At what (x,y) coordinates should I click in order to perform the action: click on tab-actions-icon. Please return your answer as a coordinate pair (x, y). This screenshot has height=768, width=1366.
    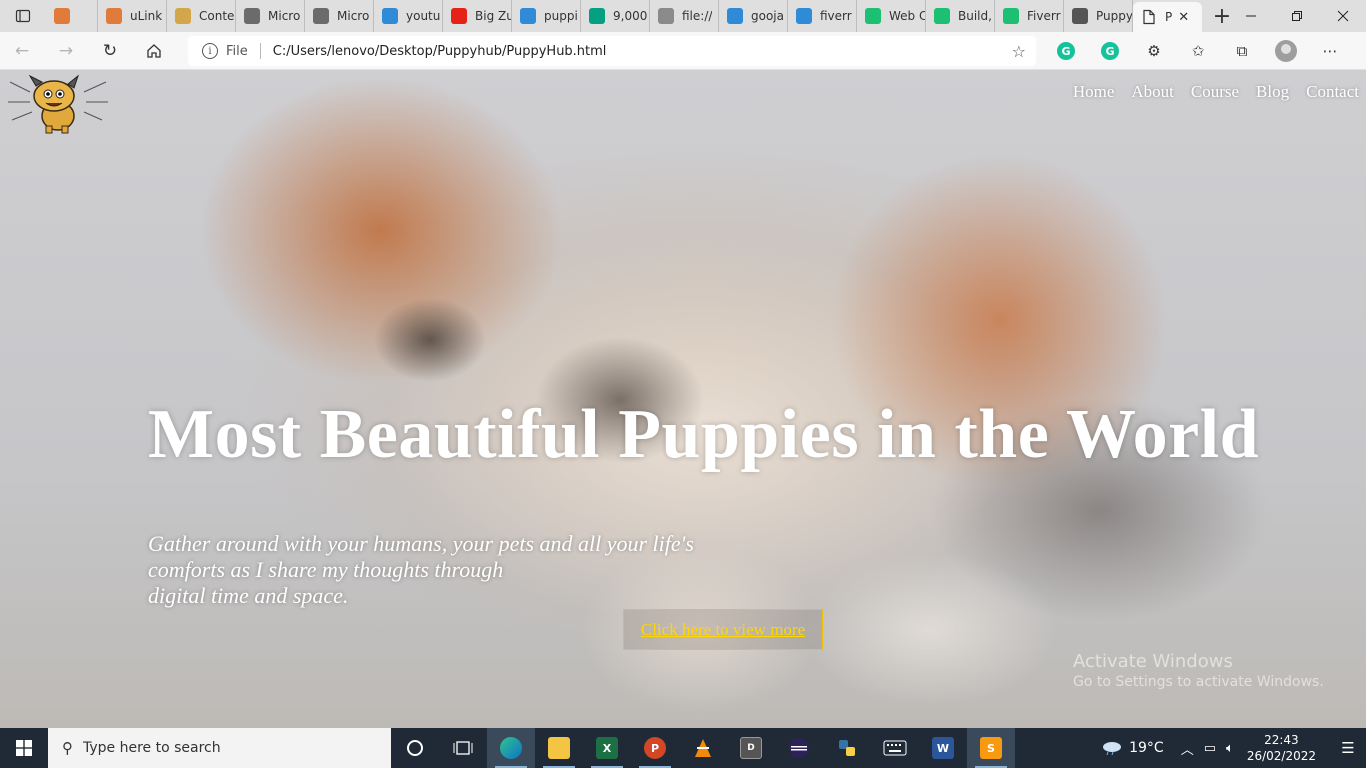
    Looking at the image, I should click on (23, 16).